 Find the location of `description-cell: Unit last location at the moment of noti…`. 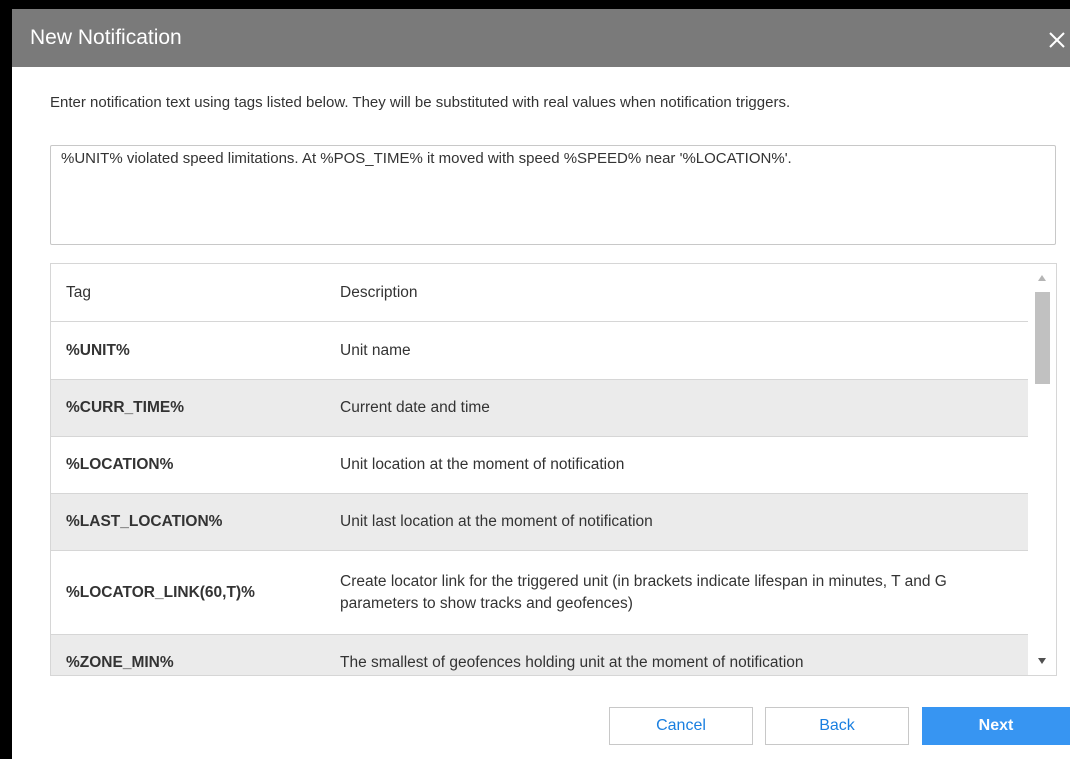

description-cell: Unit last location at the moment of noti… is located at coordinates (496, 521).